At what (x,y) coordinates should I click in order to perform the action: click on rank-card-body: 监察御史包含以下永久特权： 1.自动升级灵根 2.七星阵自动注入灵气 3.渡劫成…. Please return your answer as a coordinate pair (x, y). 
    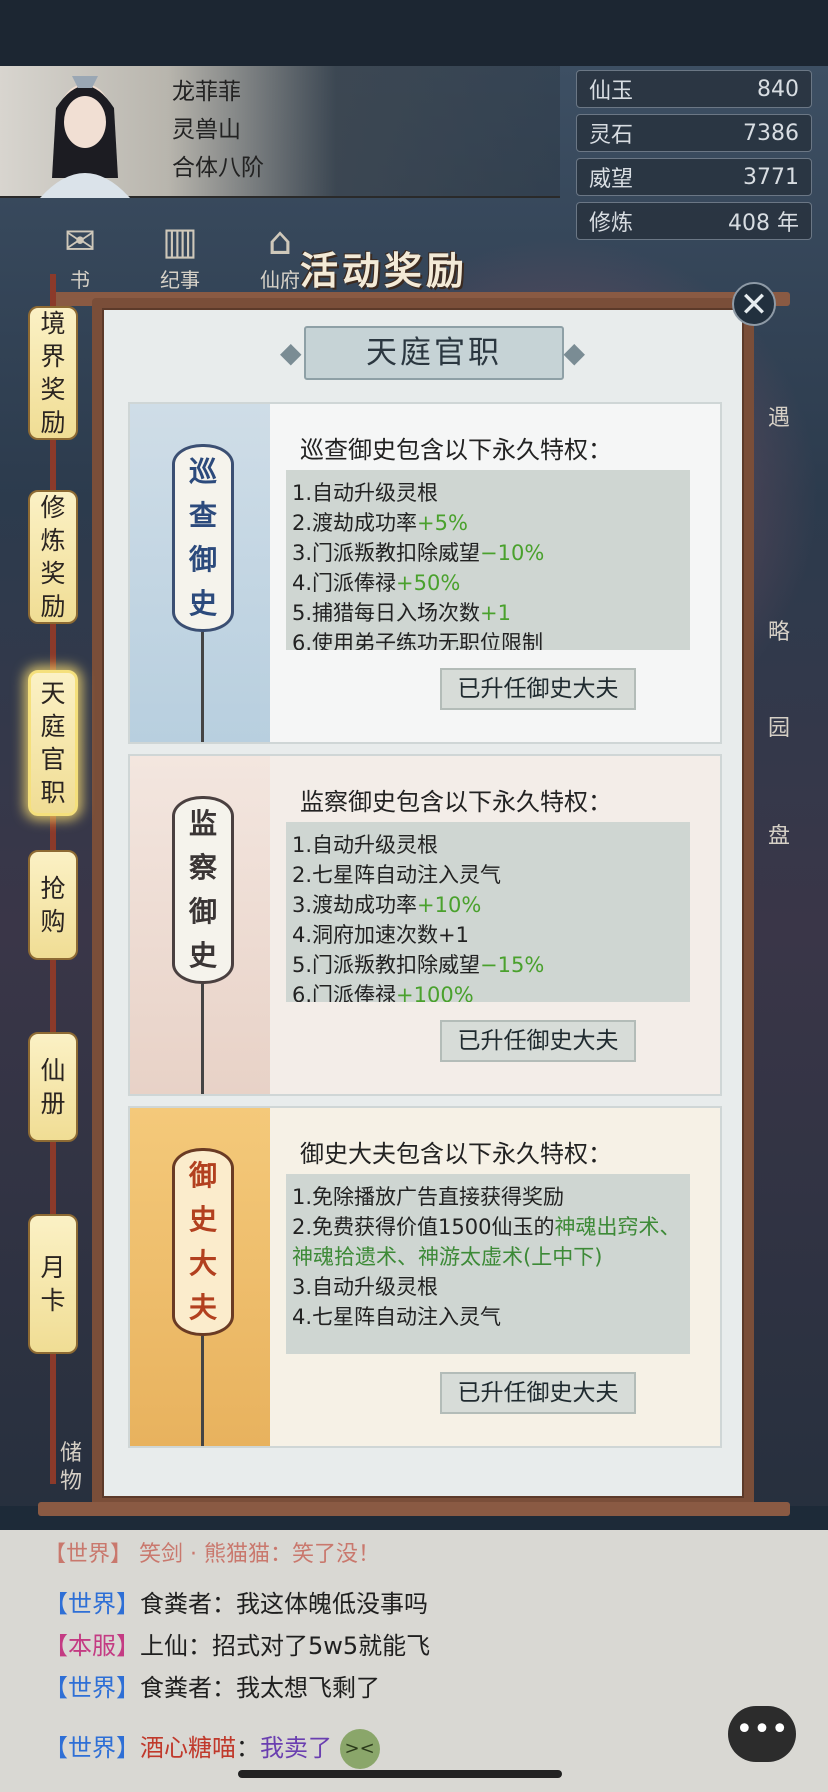
    Looking at the image, I should click on (495, 925).